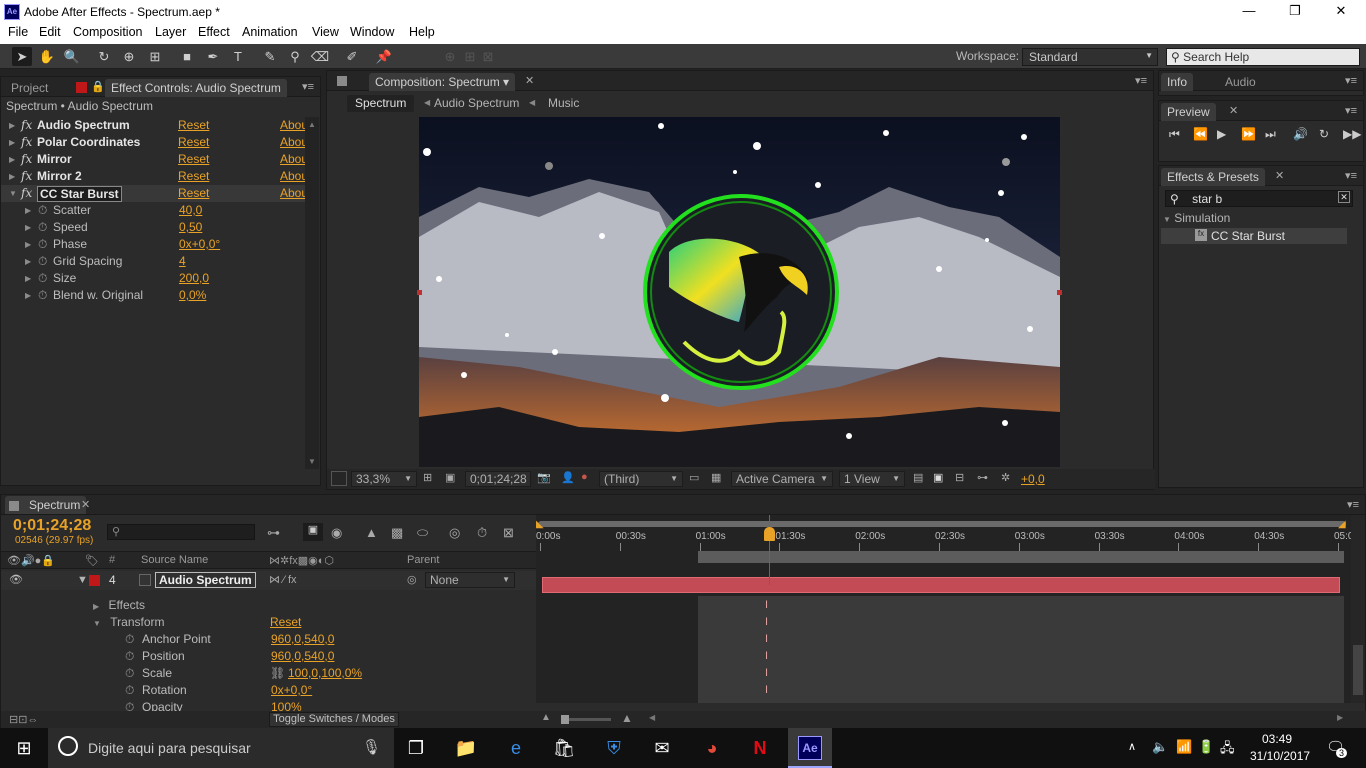  Describe the element at coordinates (1200, 134) in the screenshot. I see `previous-frame-icon: ⏪` at that location.